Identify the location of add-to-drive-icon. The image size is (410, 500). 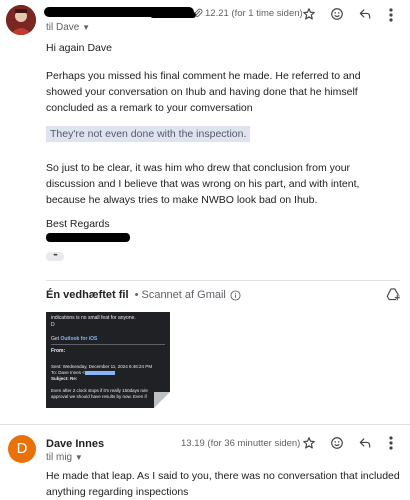
(393, 294).